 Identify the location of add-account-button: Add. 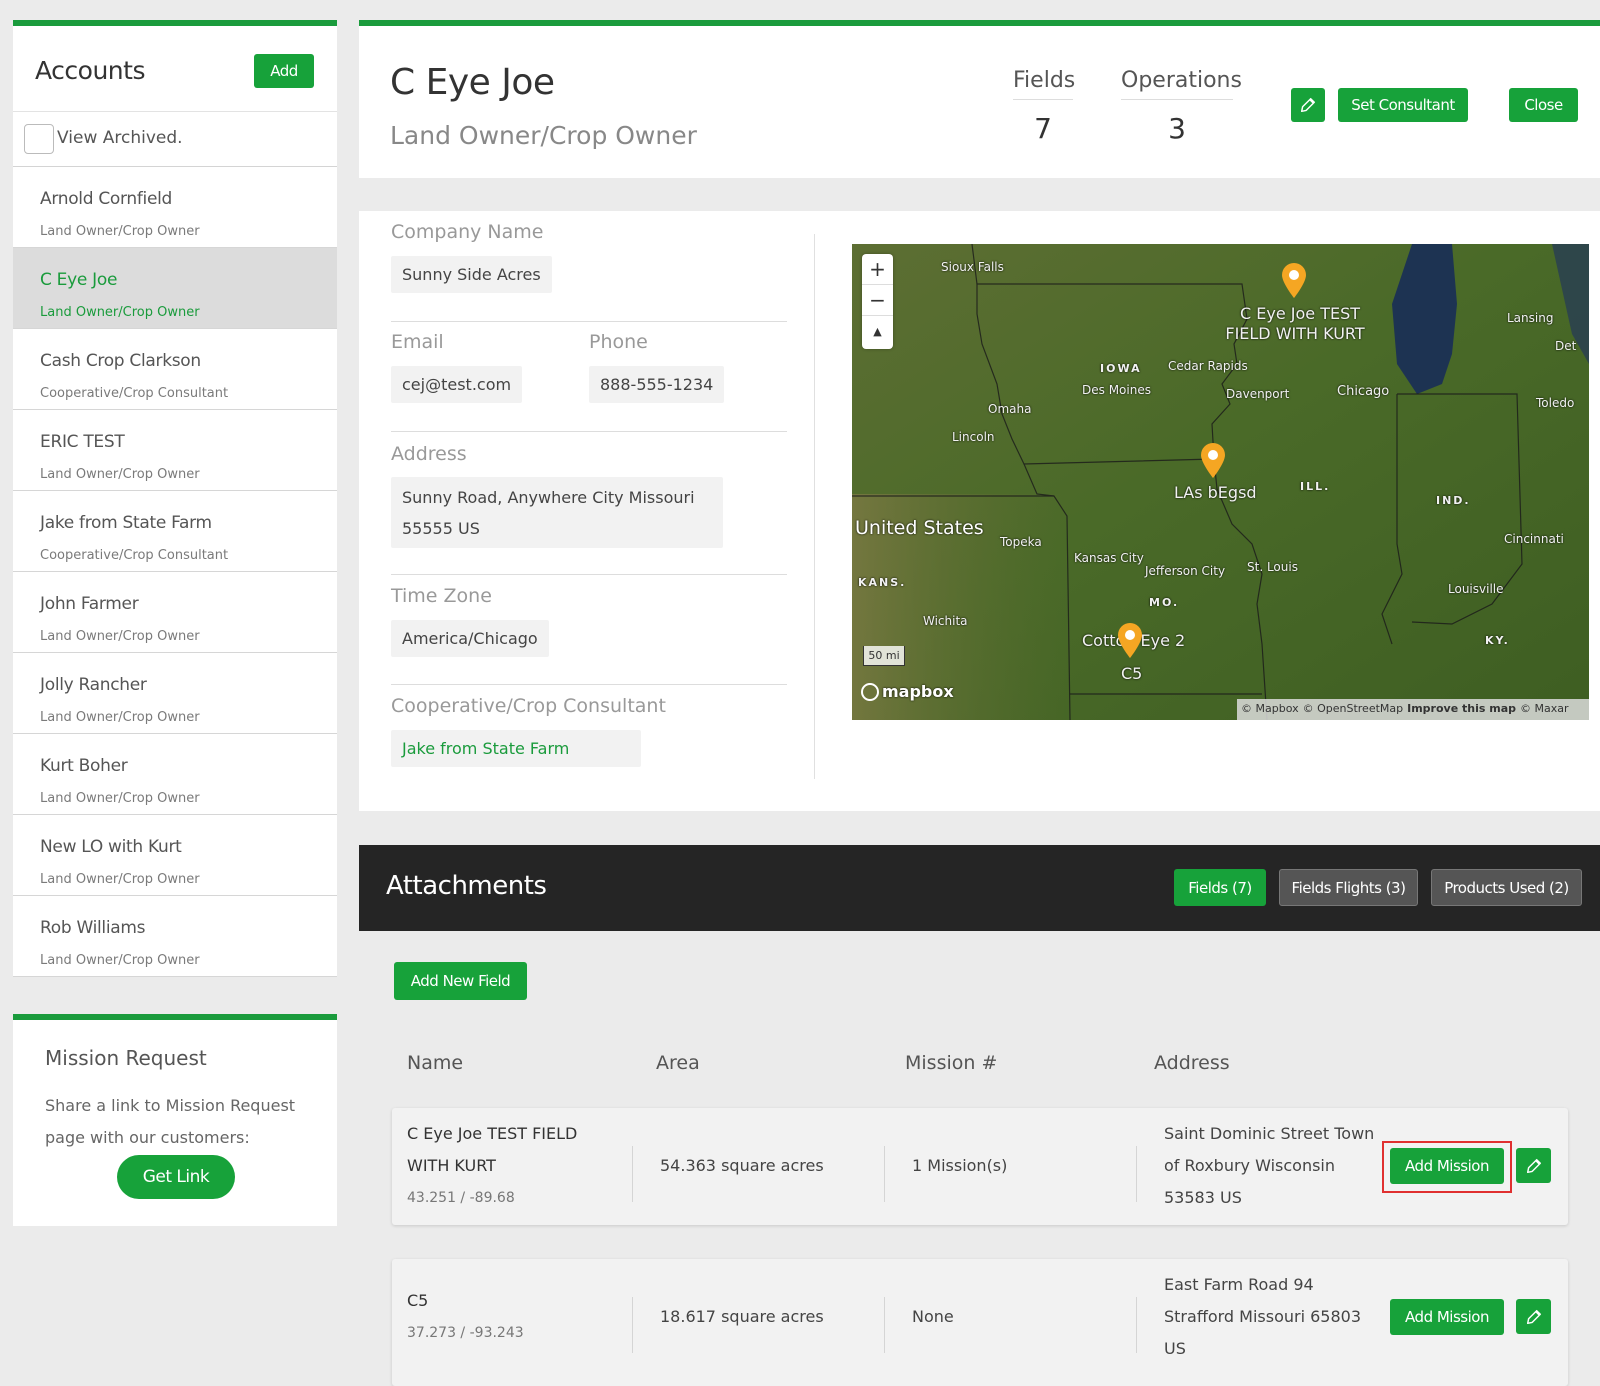
(284, 71).